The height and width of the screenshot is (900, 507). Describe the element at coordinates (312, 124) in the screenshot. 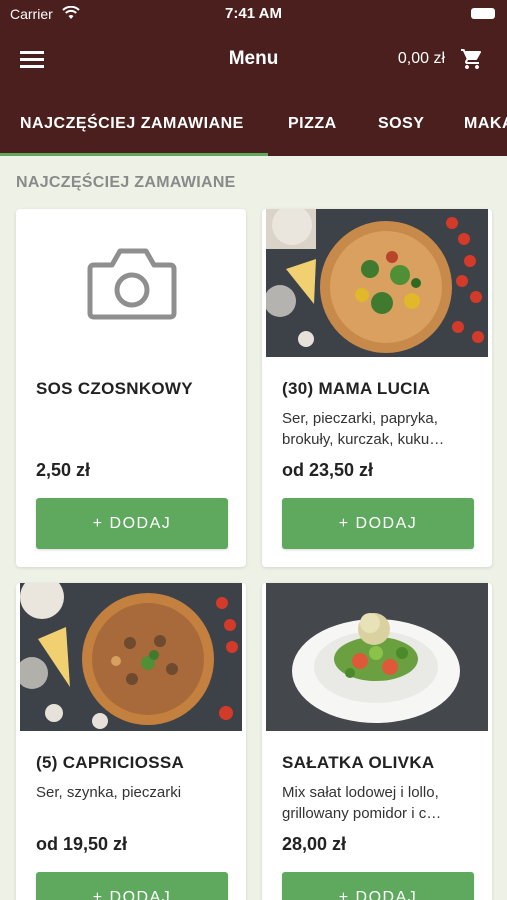

I see `tab-pizza: PIZZA` at that location.